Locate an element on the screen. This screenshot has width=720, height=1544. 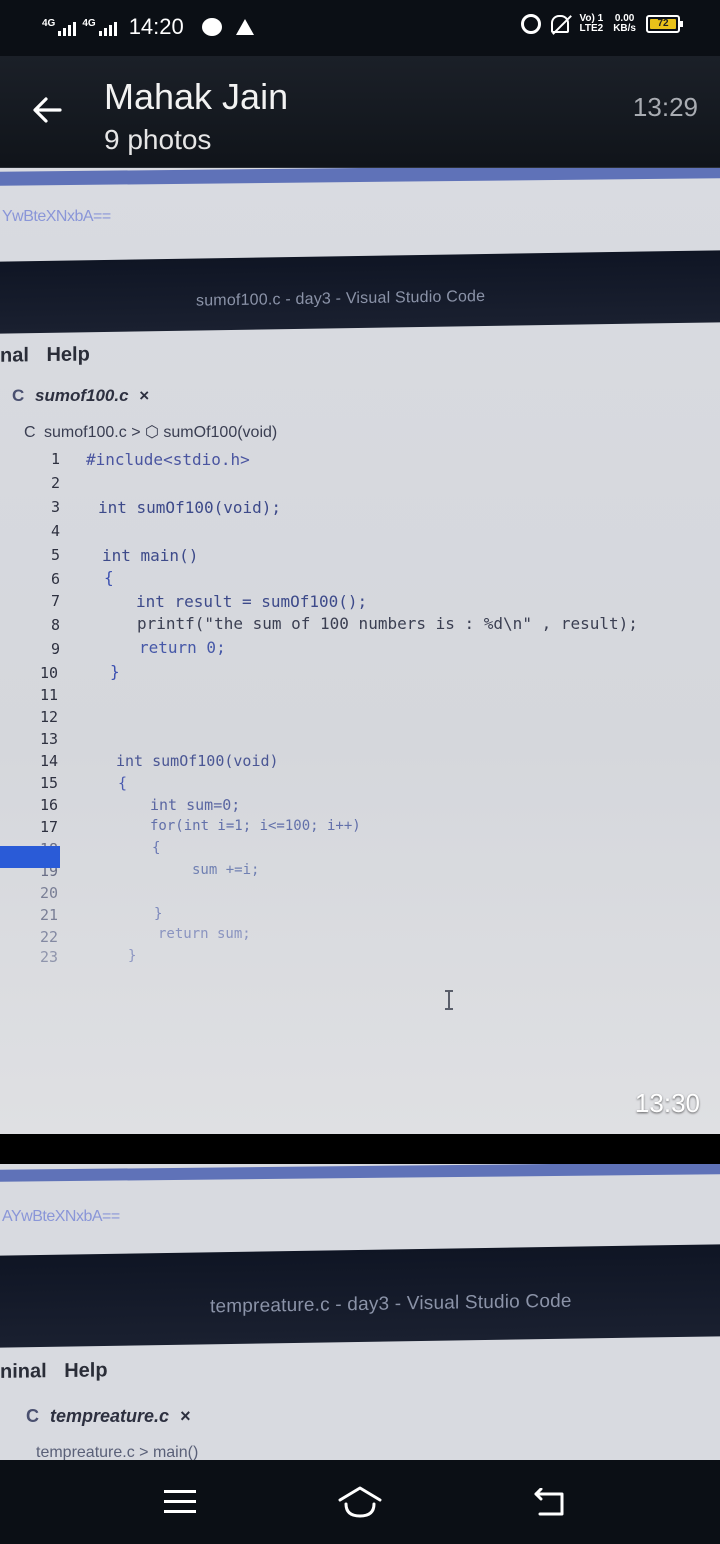
volte-indicator: Vo) 1 LTE2 is located at coordinates (591, 23).